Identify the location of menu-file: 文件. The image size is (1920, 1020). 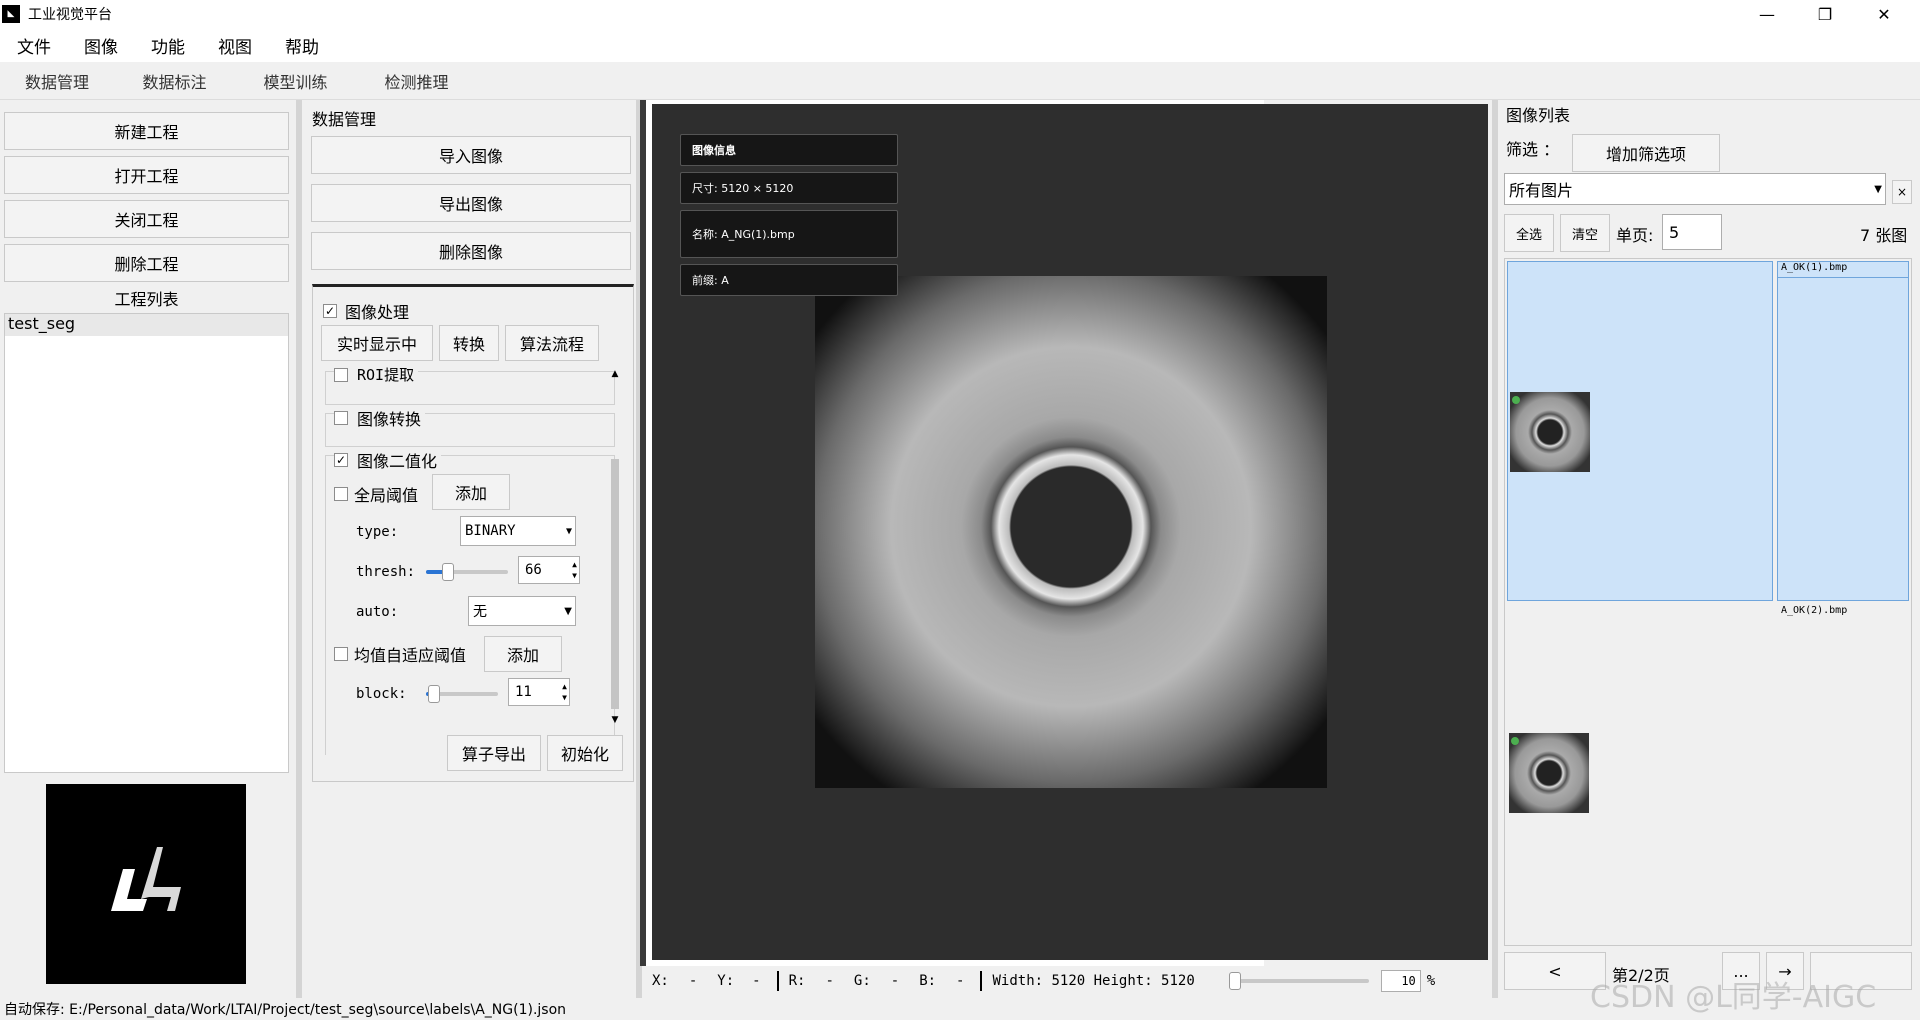
(33, 45).